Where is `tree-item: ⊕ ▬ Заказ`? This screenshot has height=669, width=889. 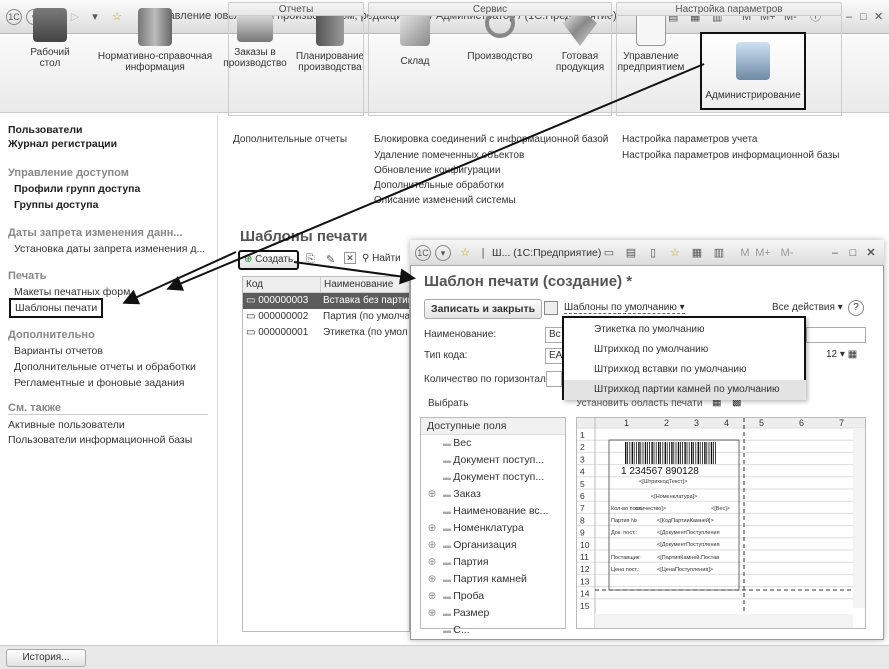 tree-item: ⊕ ▬ Заказ is located at coordinates (493, 494).